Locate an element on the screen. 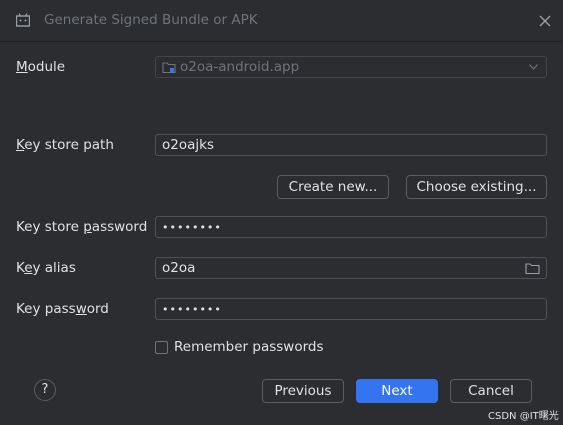  remember-passwords-checkbox is located at coordinates (161, 347).